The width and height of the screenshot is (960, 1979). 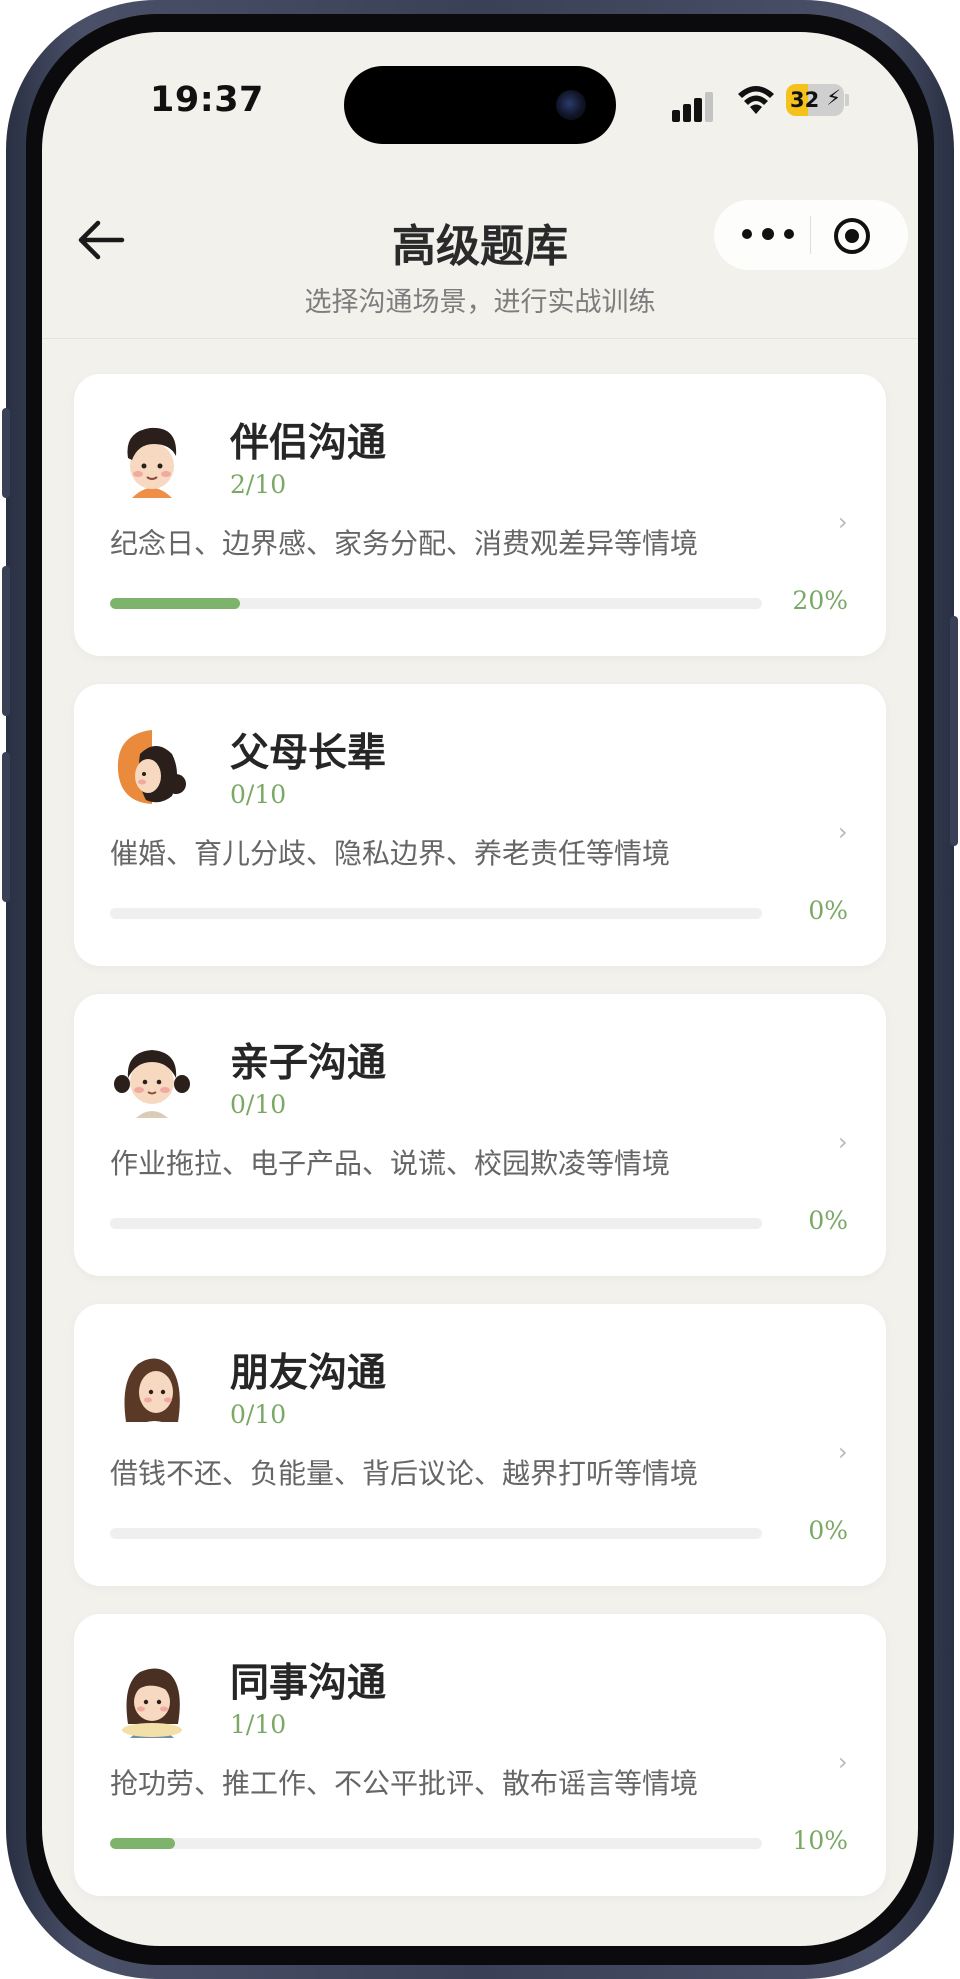 What do you see at coordinates (258, 484) in the screenshot?
I see `card-count: 2/10` at bounding box center [258, 484].